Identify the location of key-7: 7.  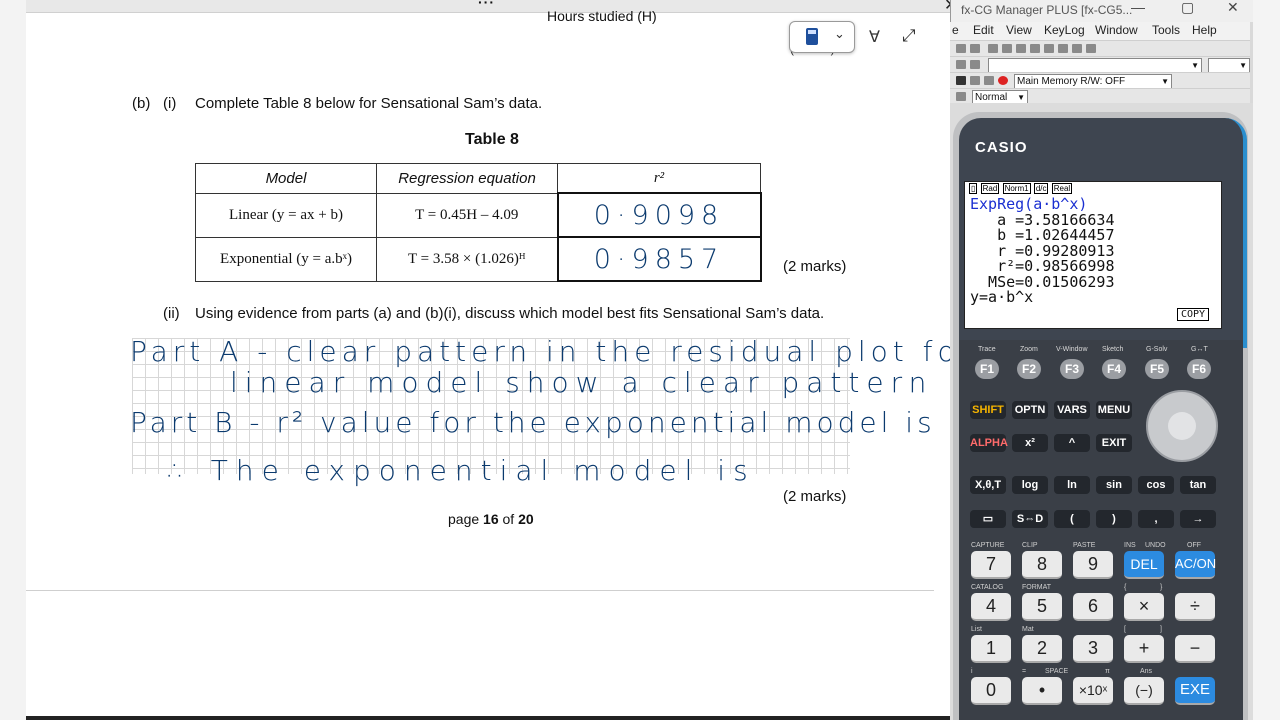
(991, 565).